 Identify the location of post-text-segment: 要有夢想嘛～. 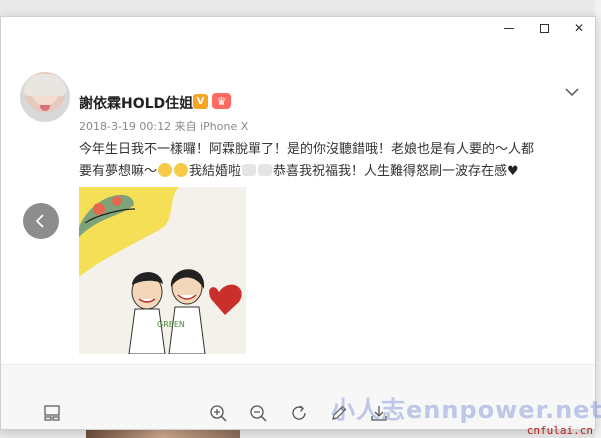
(118, 171).